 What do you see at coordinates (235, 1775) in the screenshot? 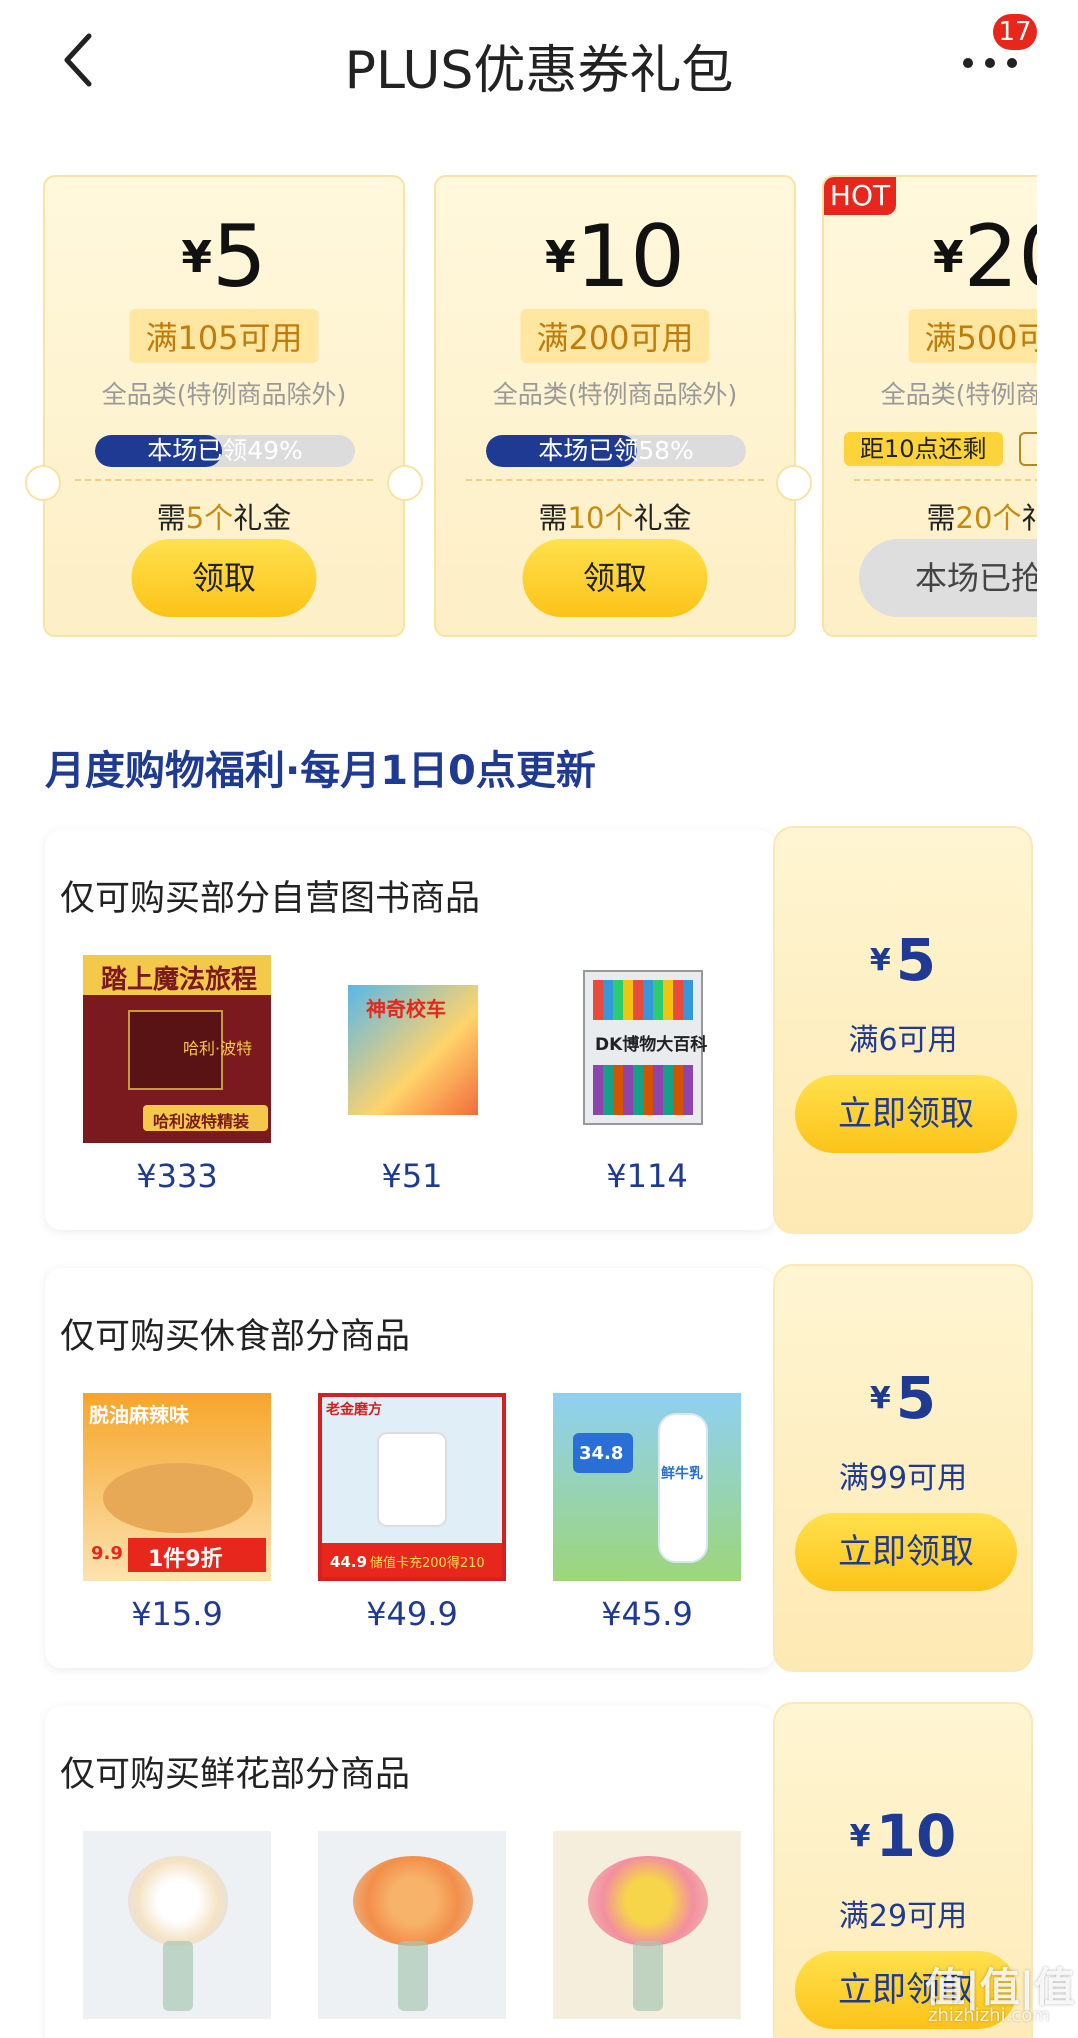
I see `card-title: 仅可购买鲜花部分商品` at bounding box center [235, 1775].